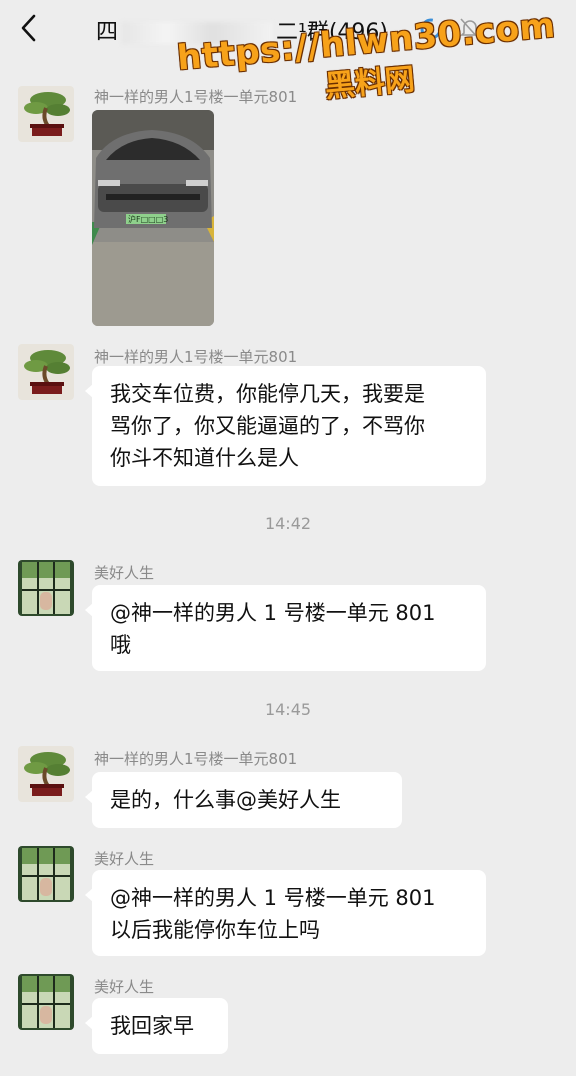 This screenshot has height=1076, width=576. Describe the element at coordinates (204, 458) in the screenshot. I see `message-line: 你斗不知道什么是人` at that location.